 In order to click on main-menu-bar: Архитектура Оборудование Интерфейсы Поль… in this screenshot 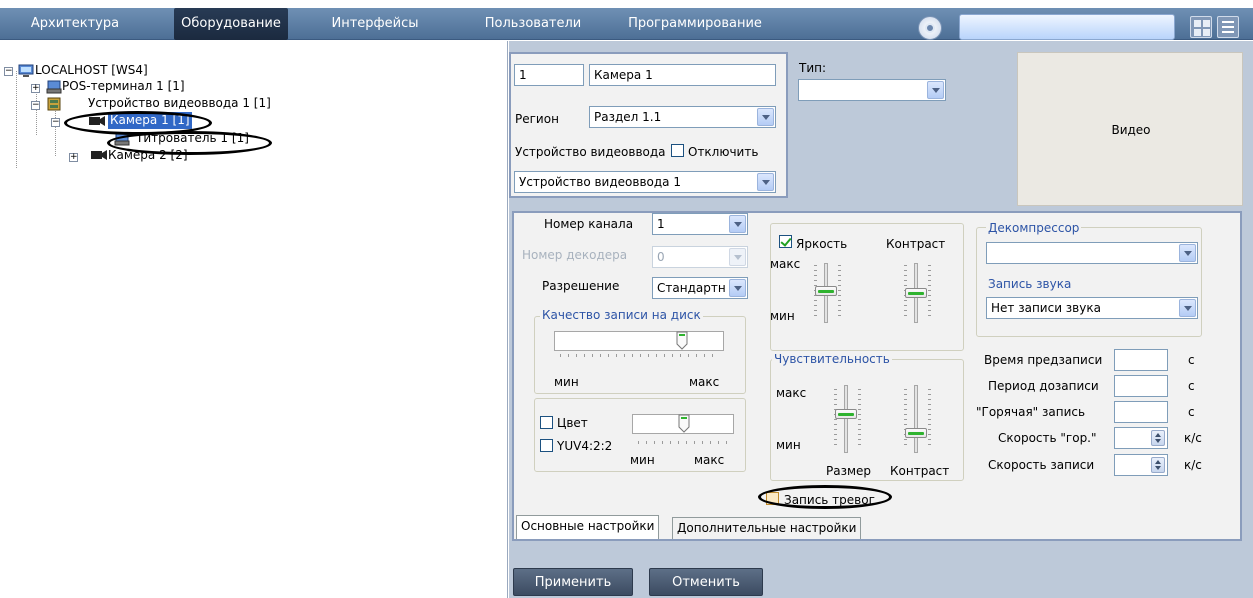, I will do `click(626, 24)`.